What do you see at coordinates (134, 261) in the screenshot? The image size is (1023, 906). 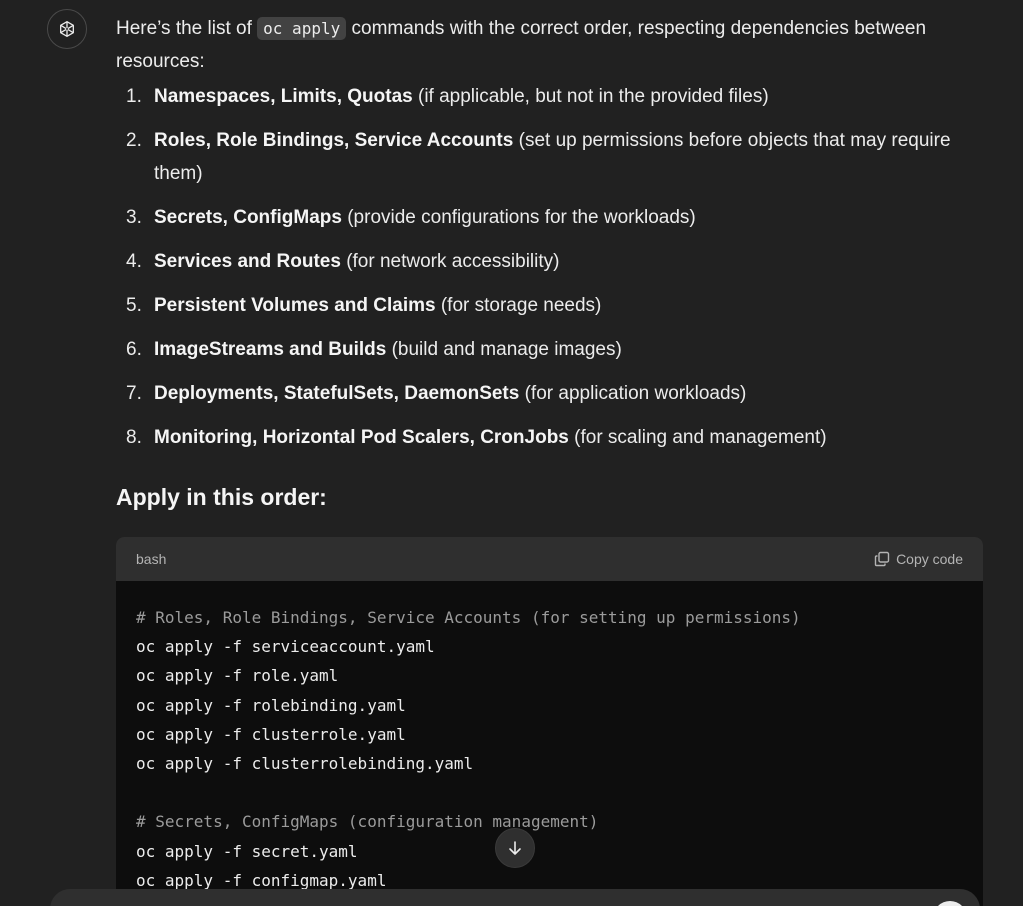 I see `step-number: 4.` at bounding box center [134, 261].